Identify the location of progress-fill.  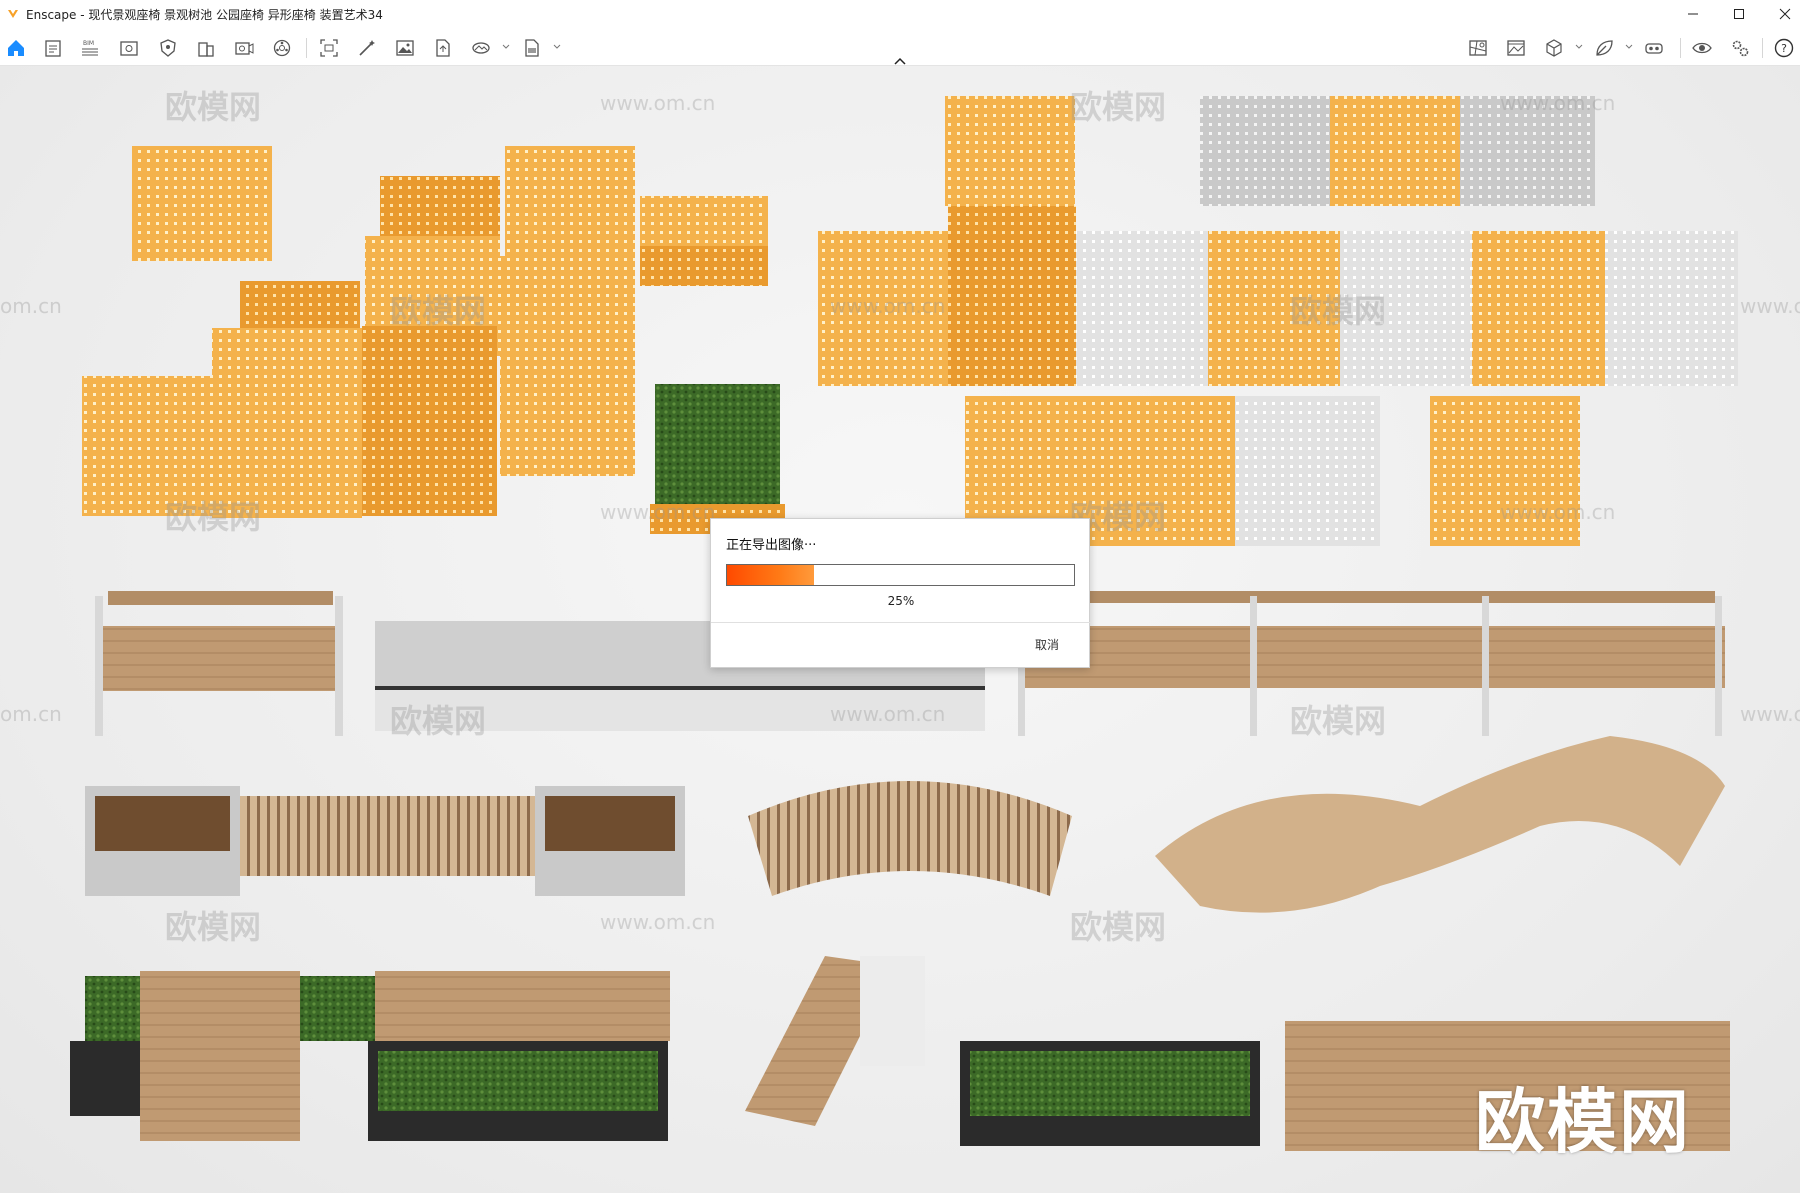
(770, 575).